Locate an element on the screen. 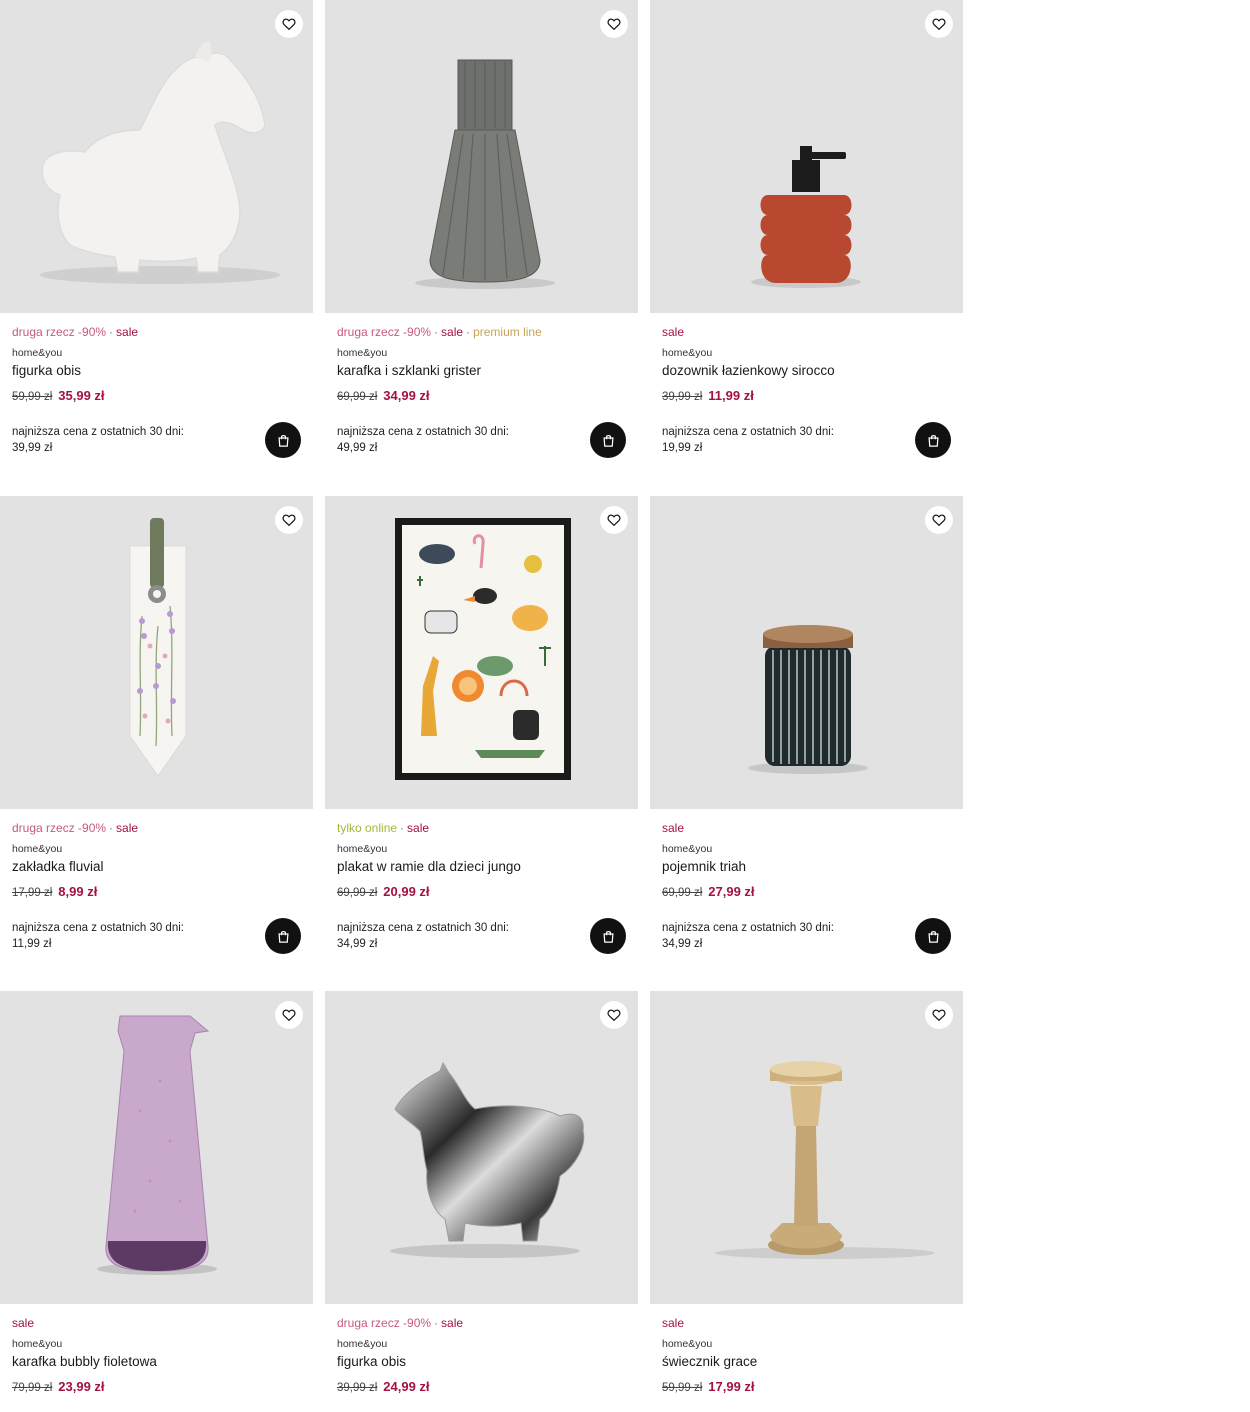 The width and height of the screenshot is (1250, 1412). old-price: 59,99 zł is located at coordinates (32, 397).